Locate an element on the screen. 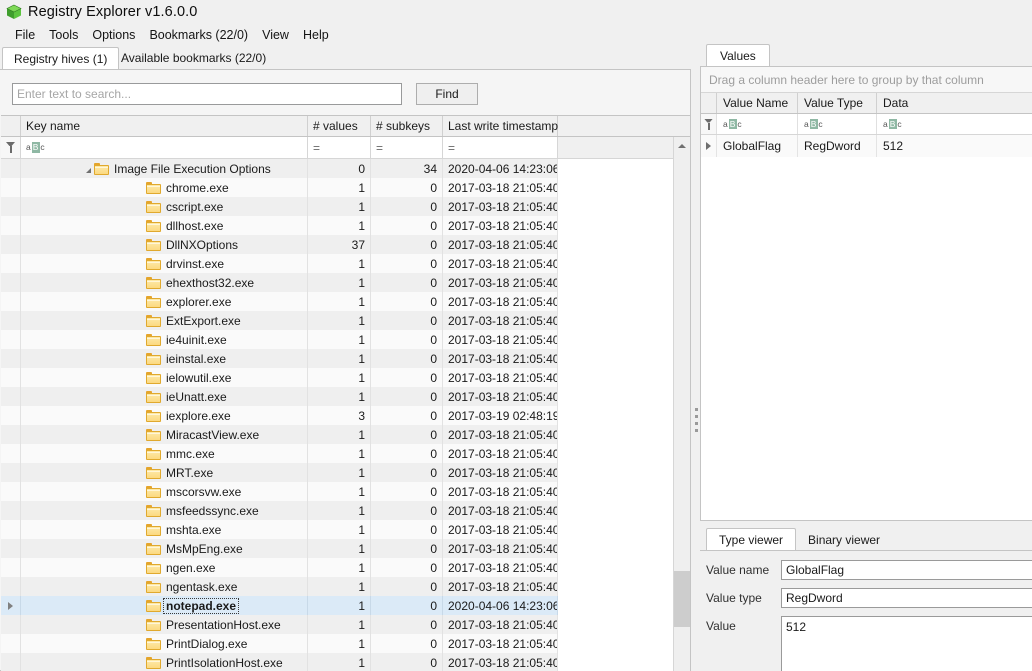 This screenshot has height=671, width=1032. search-input is located at coordinates (207, 94).